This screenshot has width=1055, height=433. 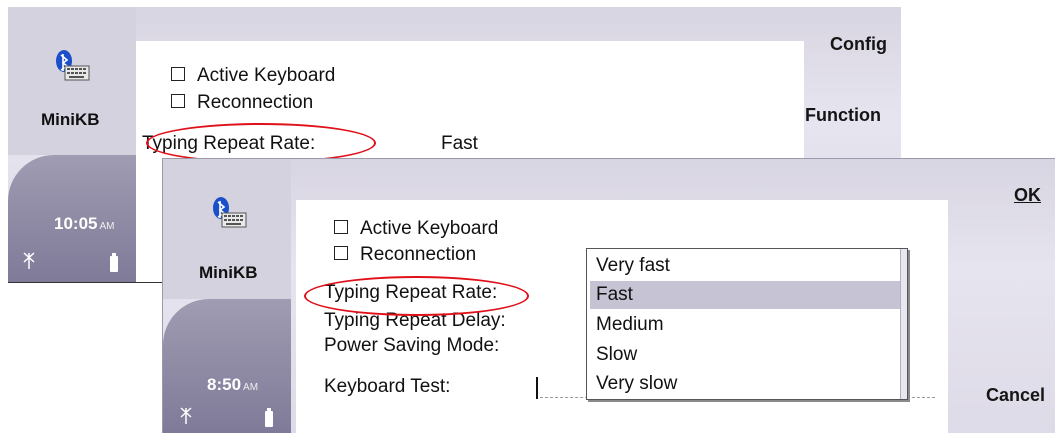 What do you see at coordinates (746, 355) in the screenshot?
I see `option-slow: Slow` at bounding box center [746, 355].